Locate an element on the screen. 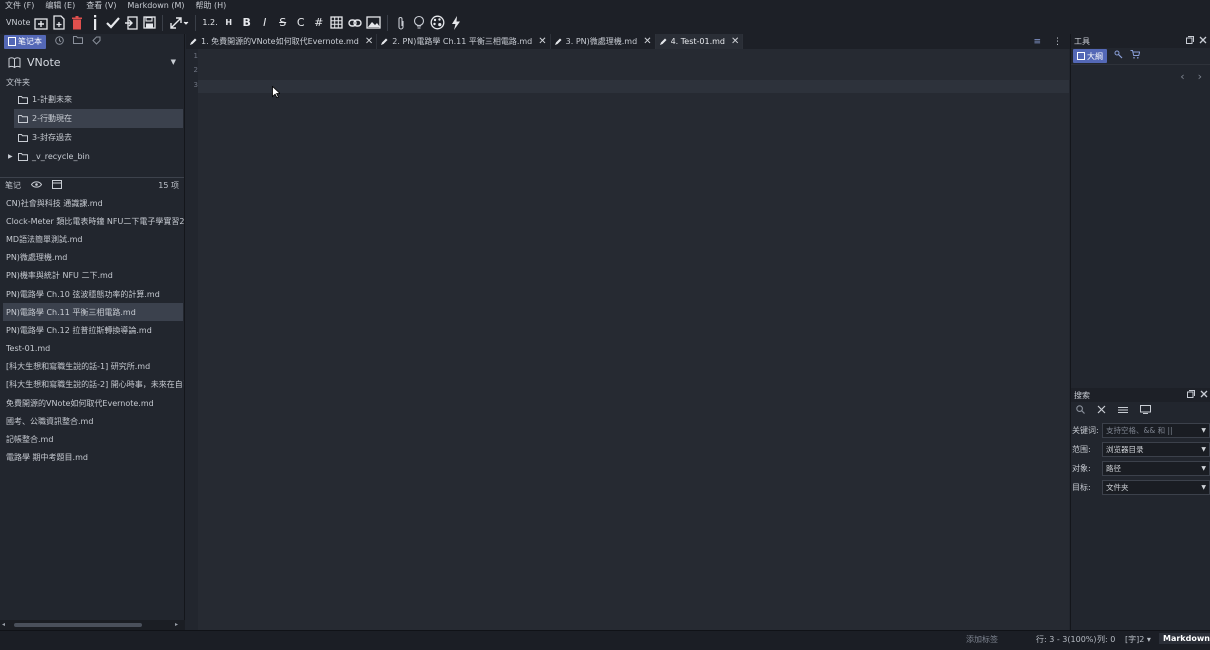  lightbulb-icon is located at coordinates (419, 23).